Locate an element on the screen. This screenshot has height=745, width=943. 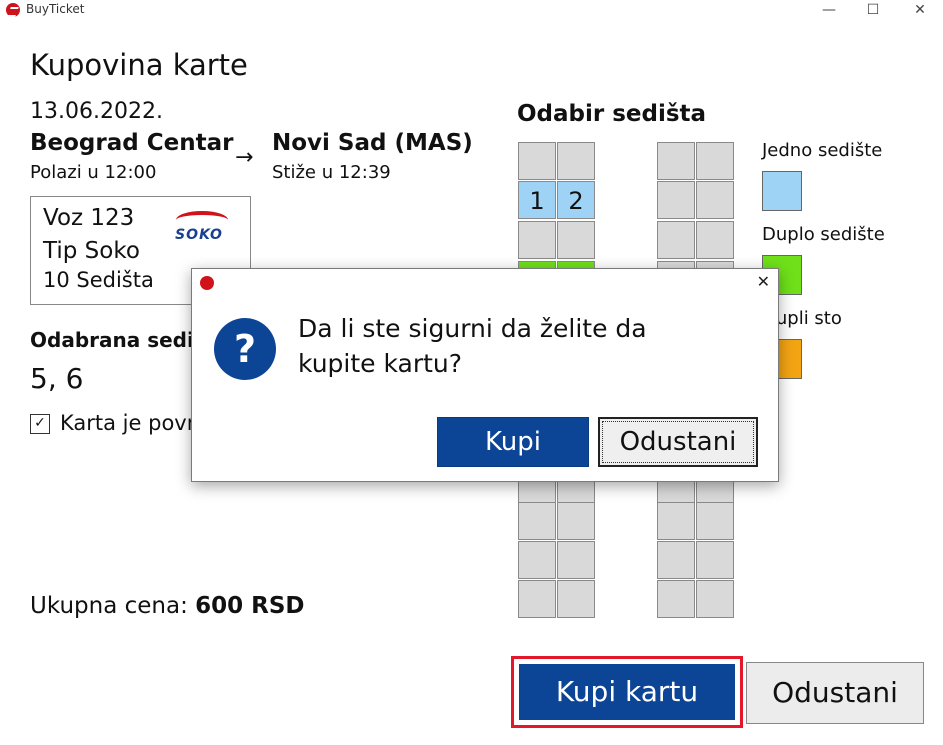
arrow-right-icon: → is located at coordinates (244, 157).